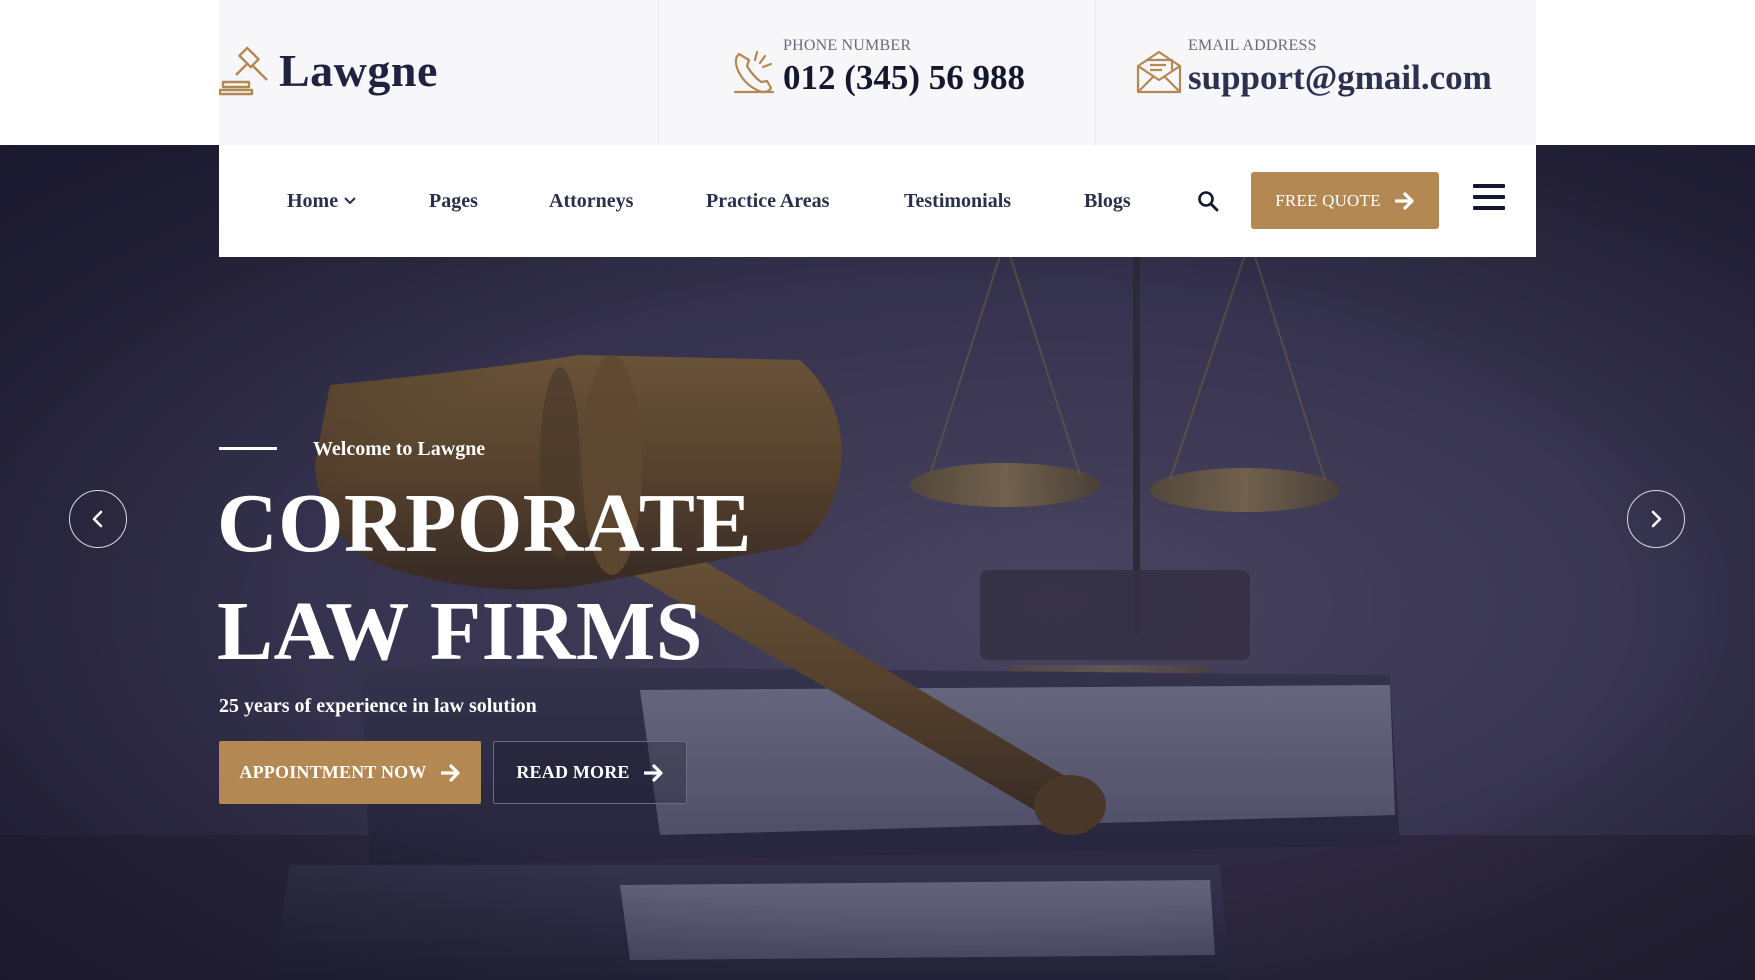 This screenshot has width=1755, height=980. What do you see at coordinates (358, 70) in the screenshot?
I see `brand-name: Lawgne` at bounding box center [358, 70].